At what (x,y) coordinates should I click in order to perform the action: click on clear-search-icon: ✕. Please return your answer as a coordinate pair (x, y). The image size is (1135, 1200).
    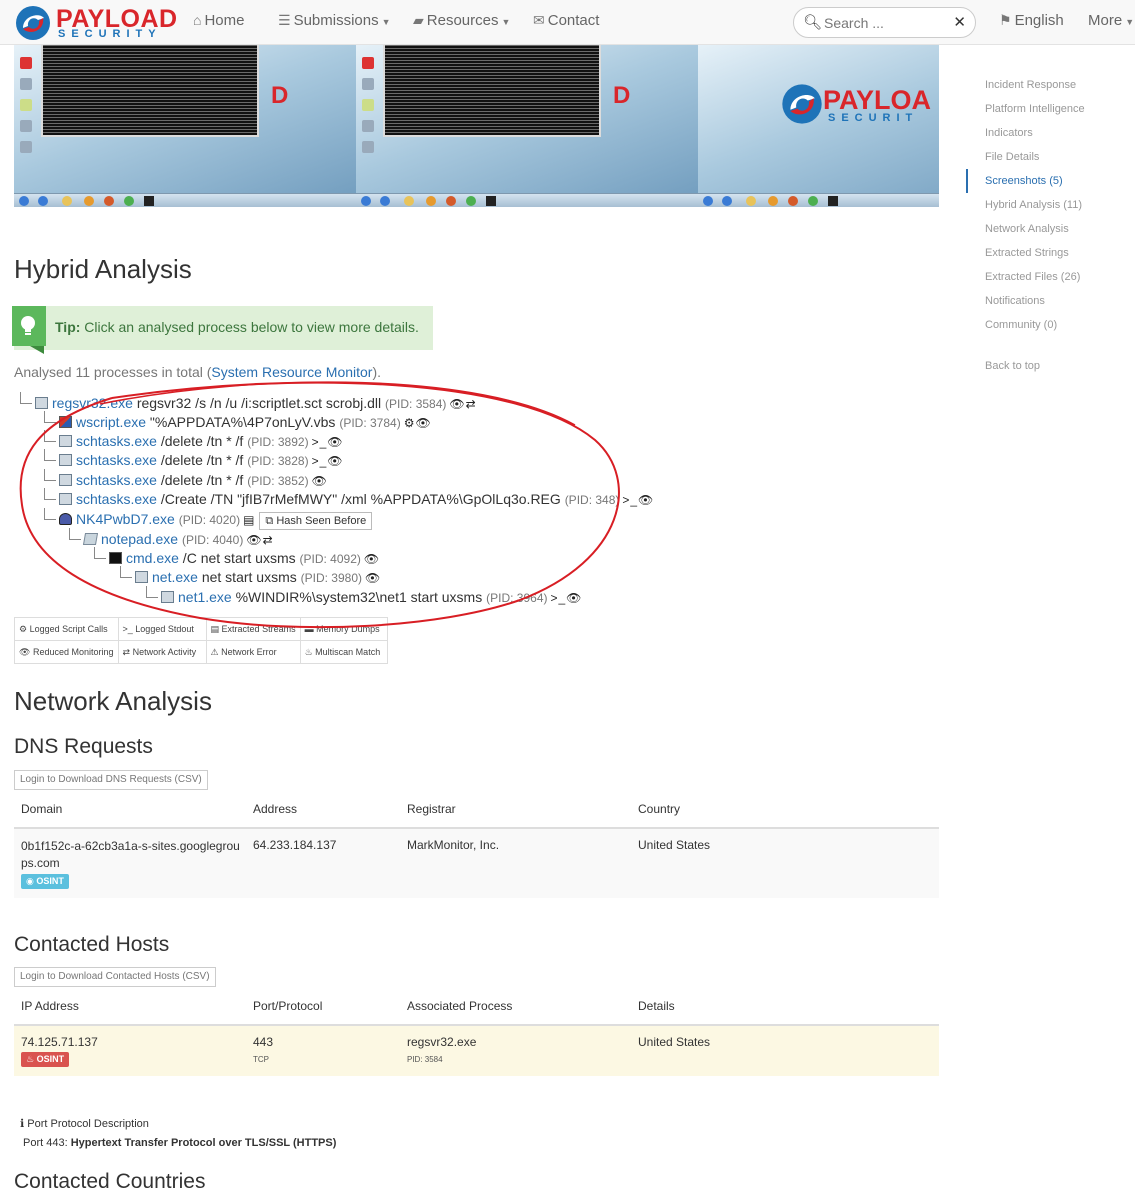
    Looking at the image, I should click on (959, 22).